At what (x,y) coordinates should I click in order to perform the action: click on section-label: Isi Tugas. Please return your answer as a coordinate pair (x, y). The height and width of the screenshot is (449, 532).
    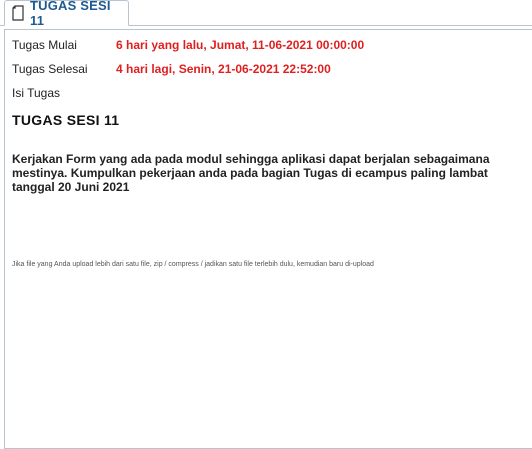
    Looking at the image, I should click on (36, 93).